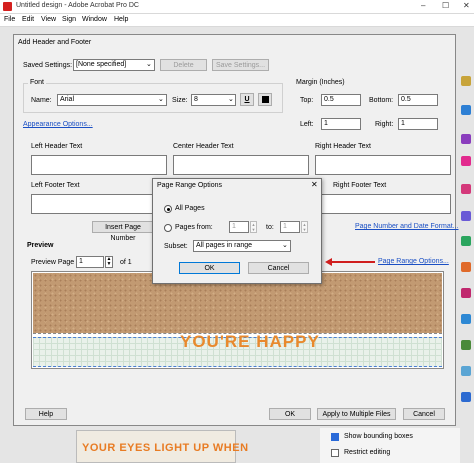  What do you see at coordinates (466, 397) in the screenshot?
I see `tool-more-icon` at bounding box center [466, 397].